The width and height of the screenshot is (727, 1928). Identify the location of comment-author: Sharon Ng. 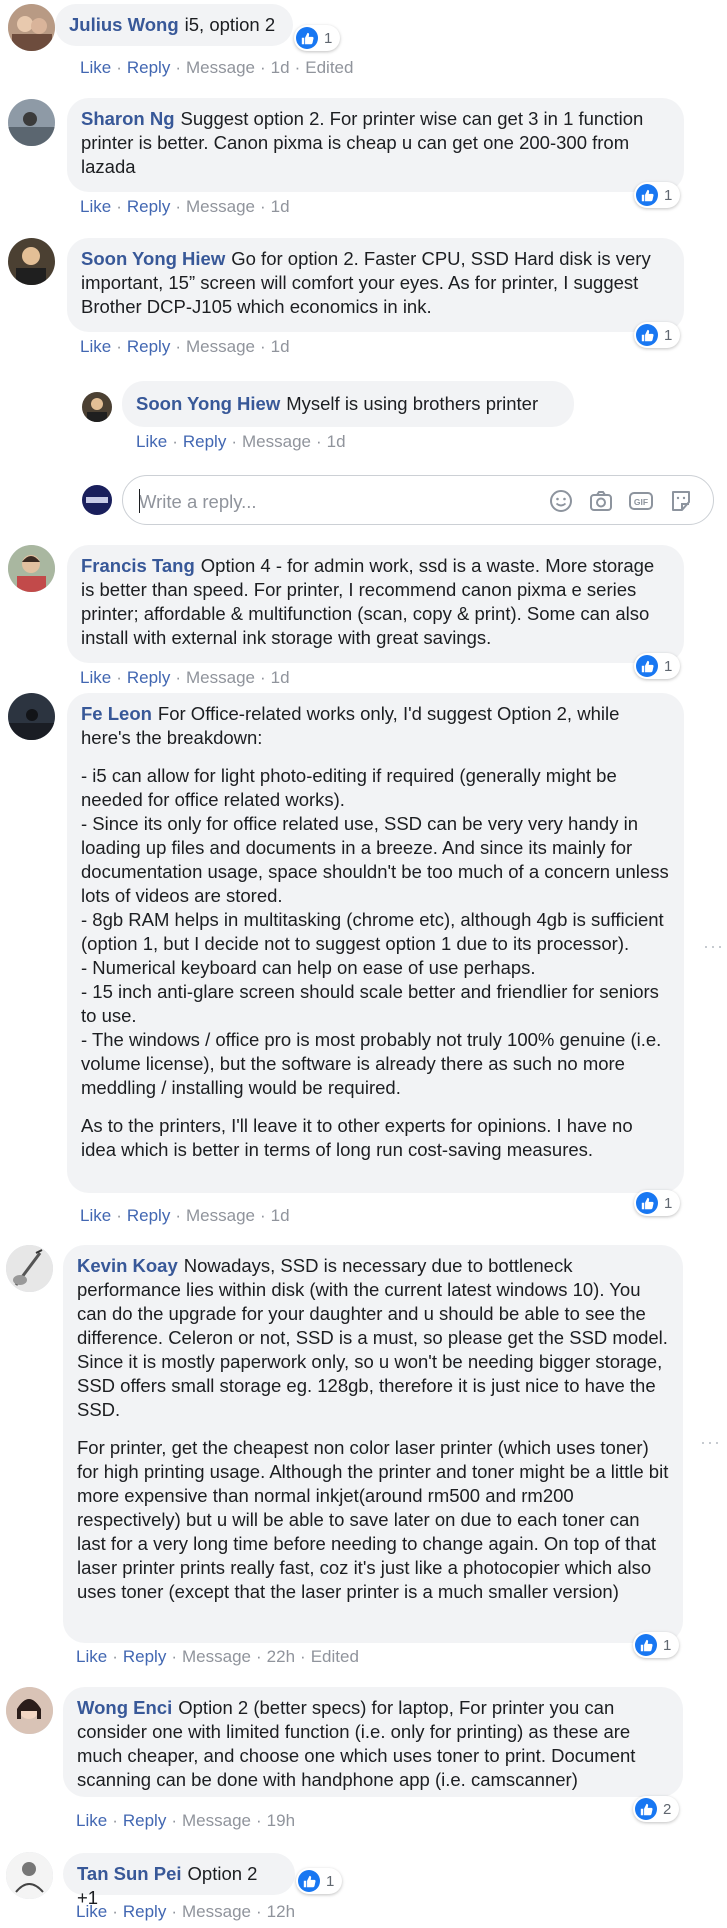
(128, 118).